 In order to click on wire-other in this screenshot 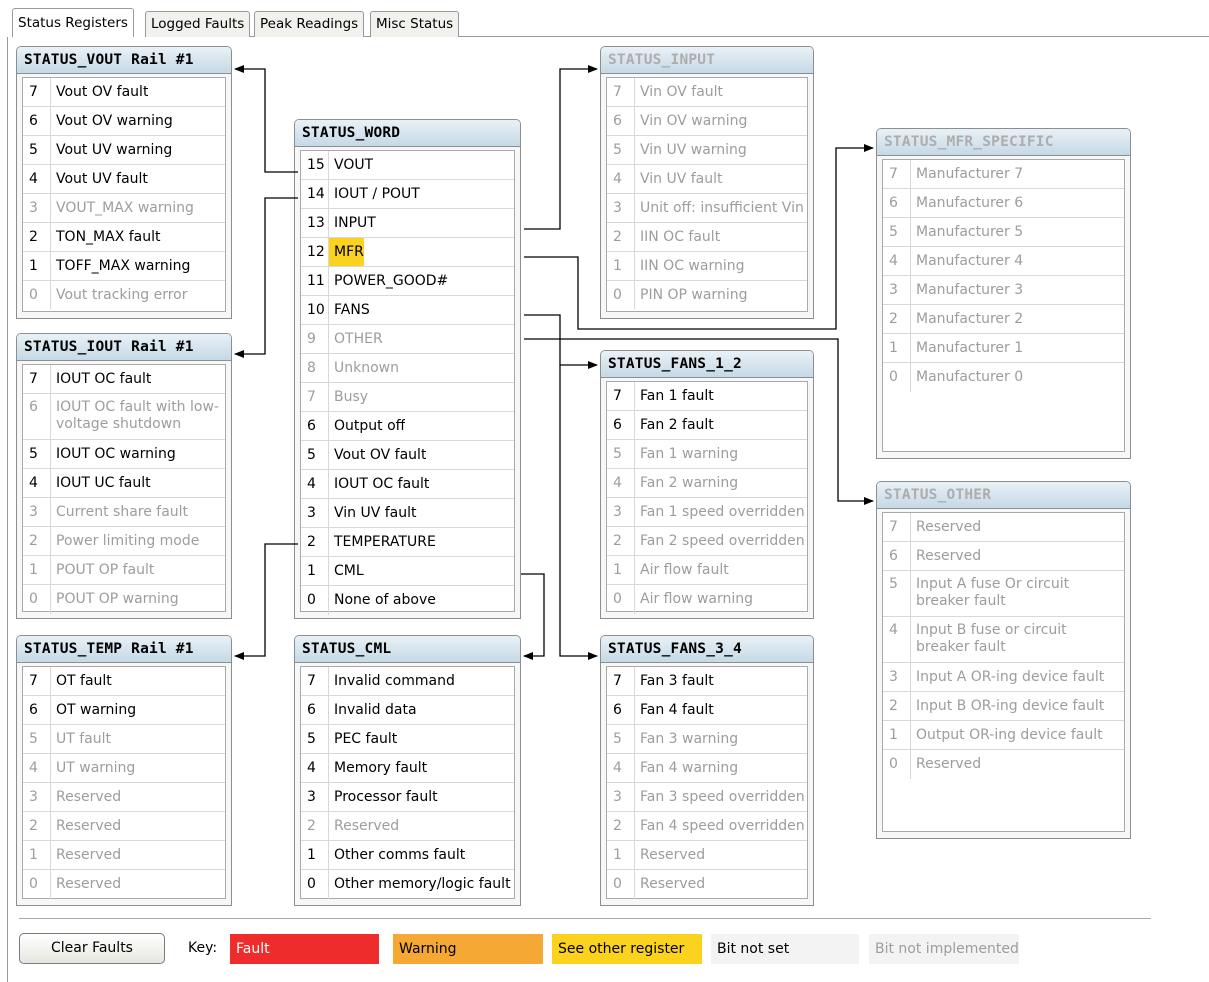, I will do `click(699, 421)`.